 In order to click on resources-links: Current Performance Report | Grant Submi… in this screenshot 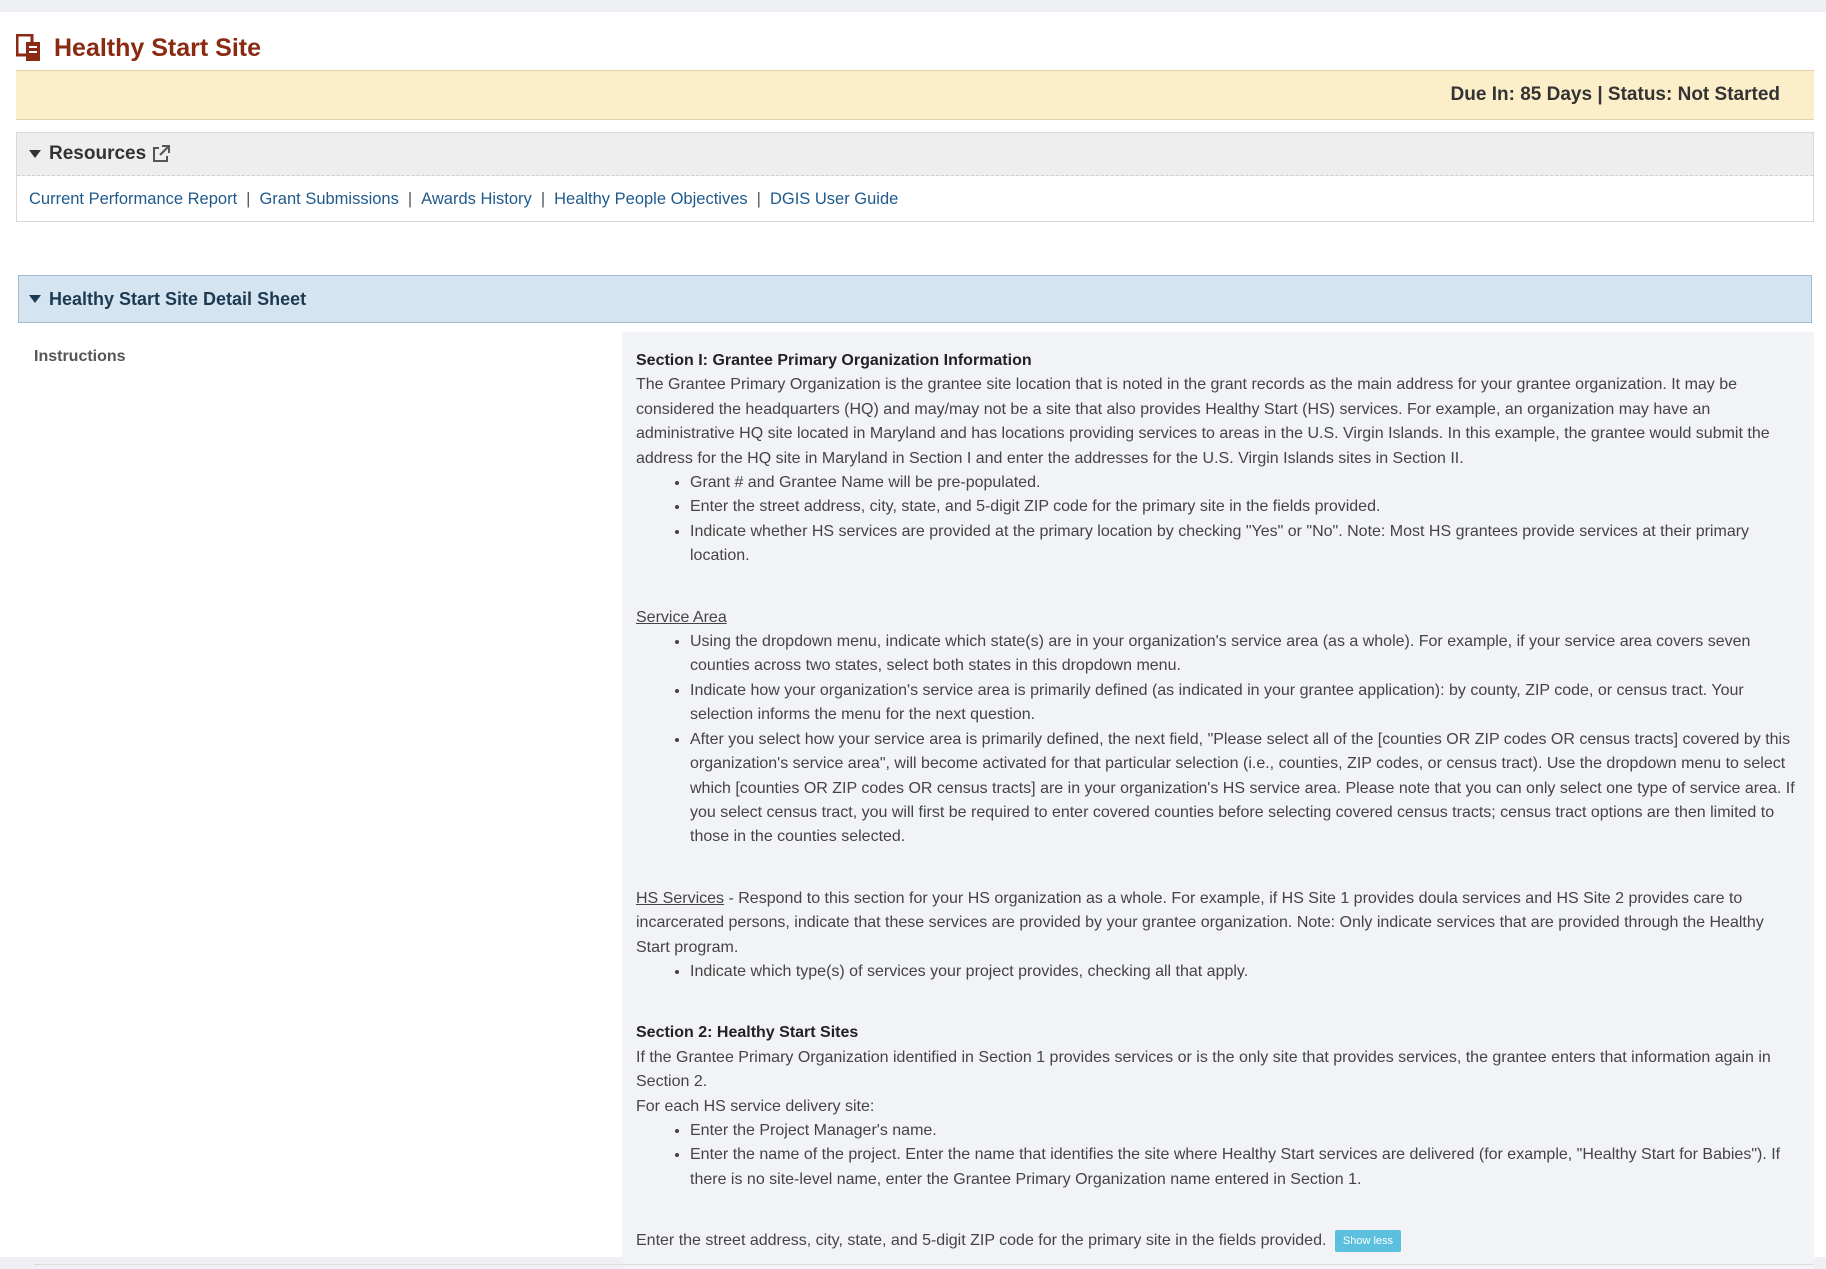, I will do `click(915, 199)`.